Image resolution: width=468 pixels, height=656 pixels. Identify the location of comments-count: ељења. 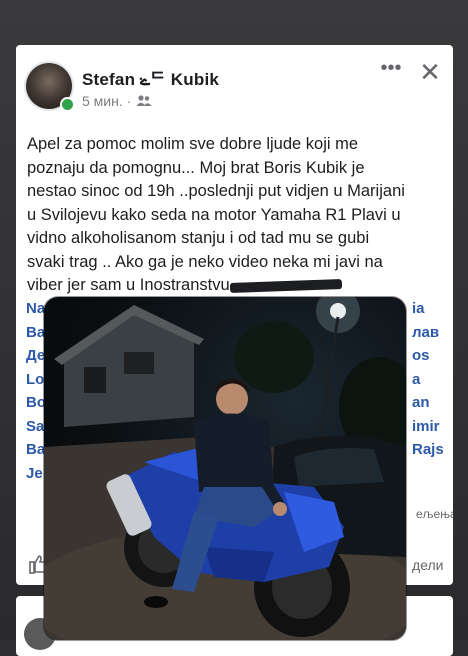
(434, 514).